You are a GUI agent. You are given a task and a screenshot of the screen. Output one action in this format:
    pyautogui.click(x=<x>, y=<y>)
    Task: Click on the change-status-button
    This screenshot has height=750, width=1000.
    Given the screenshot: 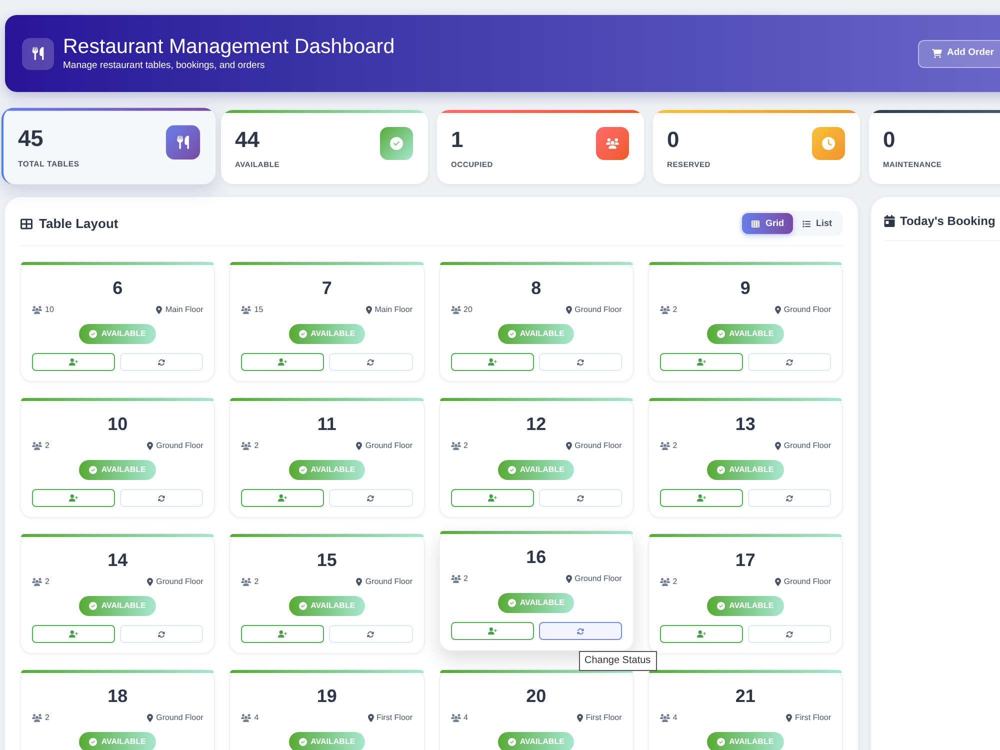 What is the action you would take?
    pyautogui.click(x=580, y=631)
    